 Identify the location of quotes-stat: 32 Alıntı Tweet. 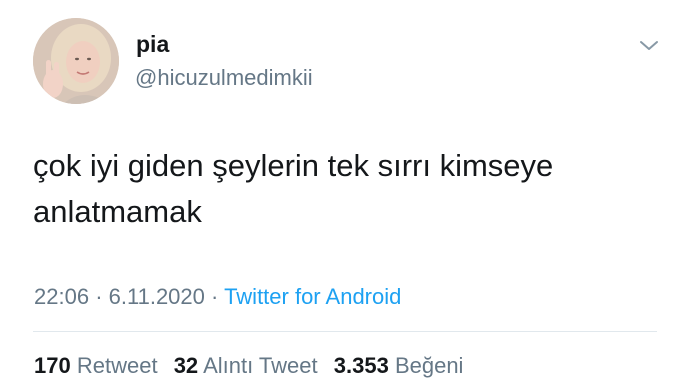
(249, 365).